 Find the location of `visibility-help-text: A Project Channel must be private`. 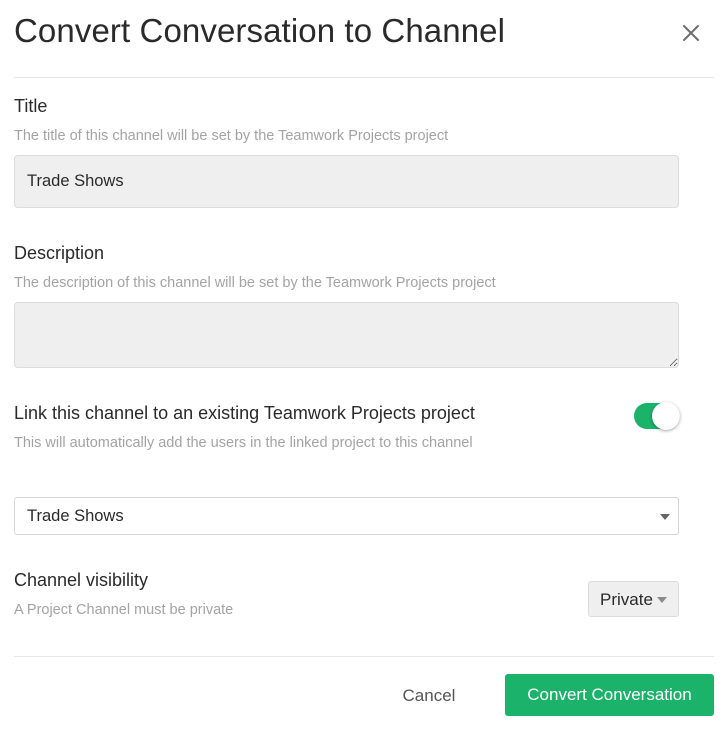

visibility-help-text: A Project Channel must be private is located at coordinates (124, 610).